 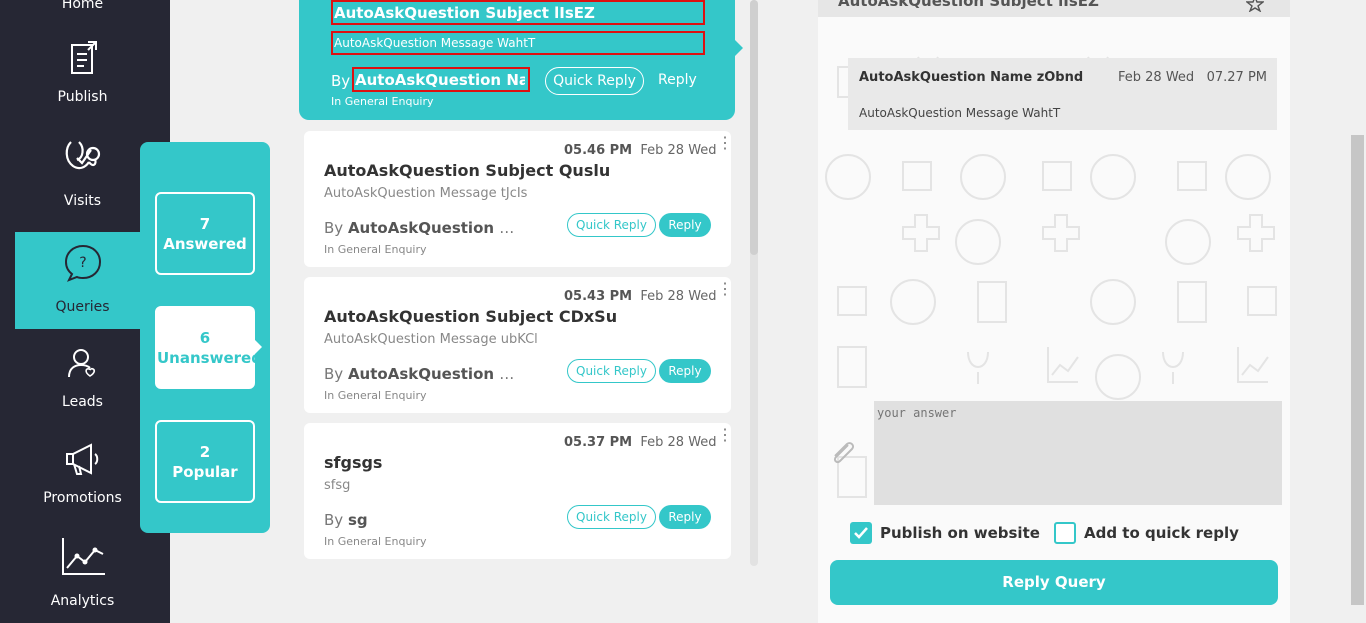 What do you see at coordinates (640, 296) in the screenshot?
I see `query-time: 05.43 PM Feb 28 Wed` at bounding box center [640, 296].